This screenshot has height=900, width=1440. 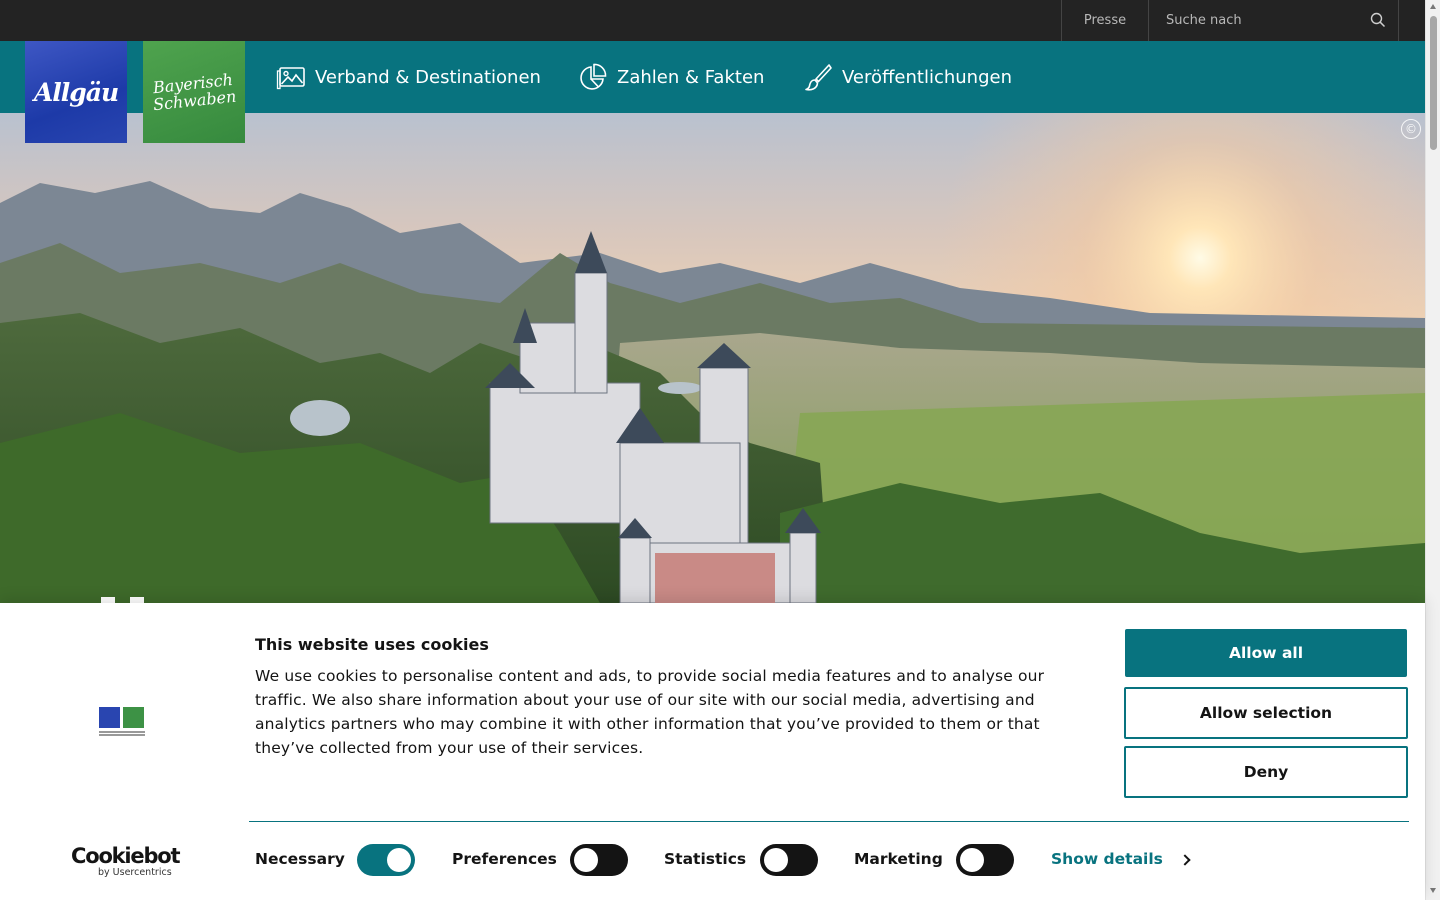 What do you see at coordinates (126, 856) in the screenshot?
I see `cookiebot-wordmark: Cookiebot` at bounding box center [126, 856].